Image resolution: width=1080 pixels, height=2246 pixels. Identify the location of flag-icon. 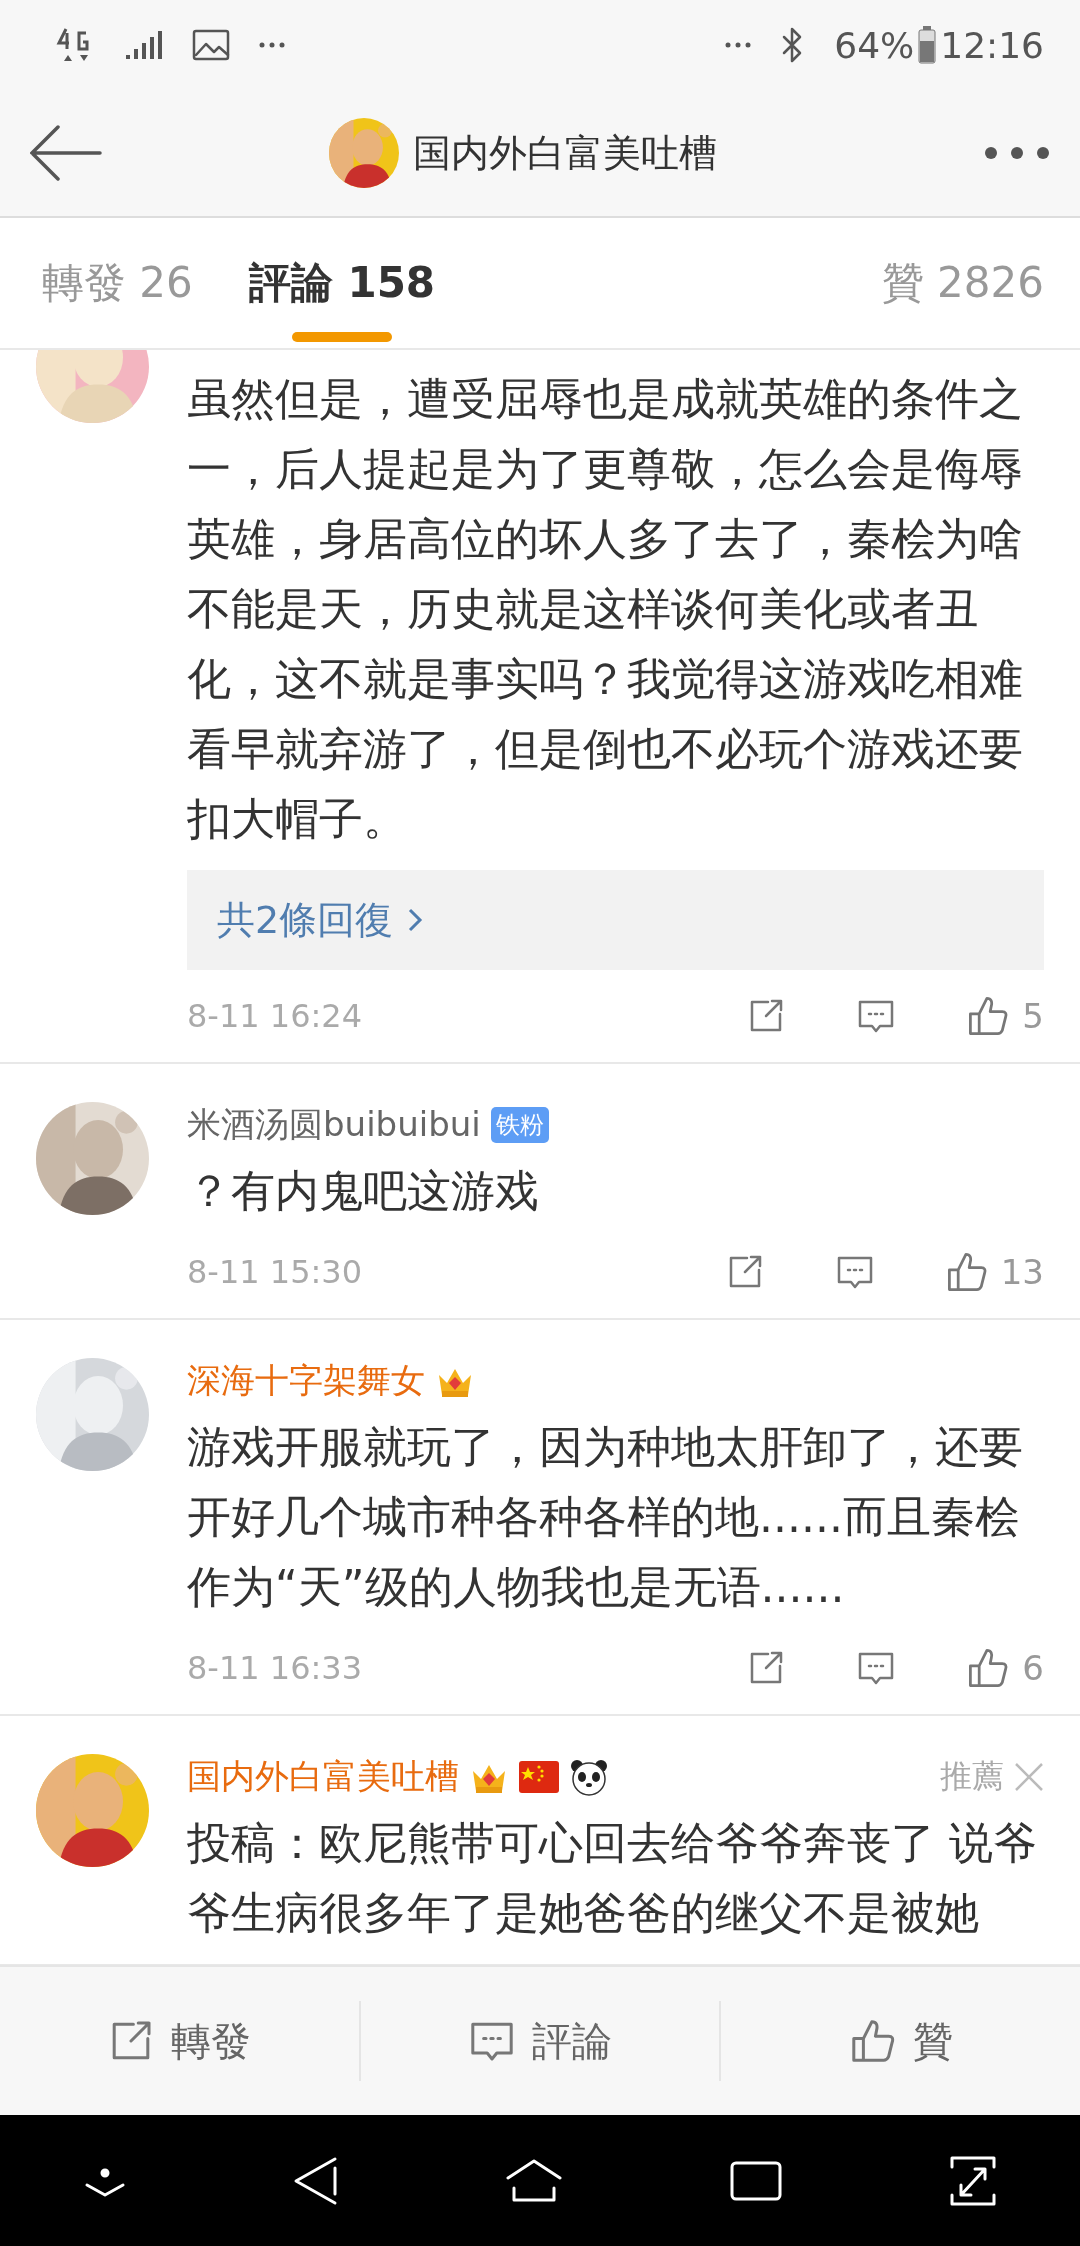
(539, 1777).